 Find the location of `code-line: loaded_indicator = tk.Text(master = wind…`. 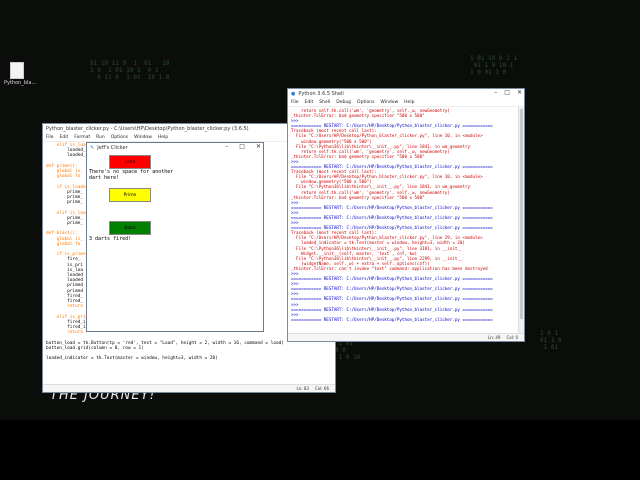

code-line: loaded_indicator = tk.Text(master = wind… is located at coordinates (132, 359).